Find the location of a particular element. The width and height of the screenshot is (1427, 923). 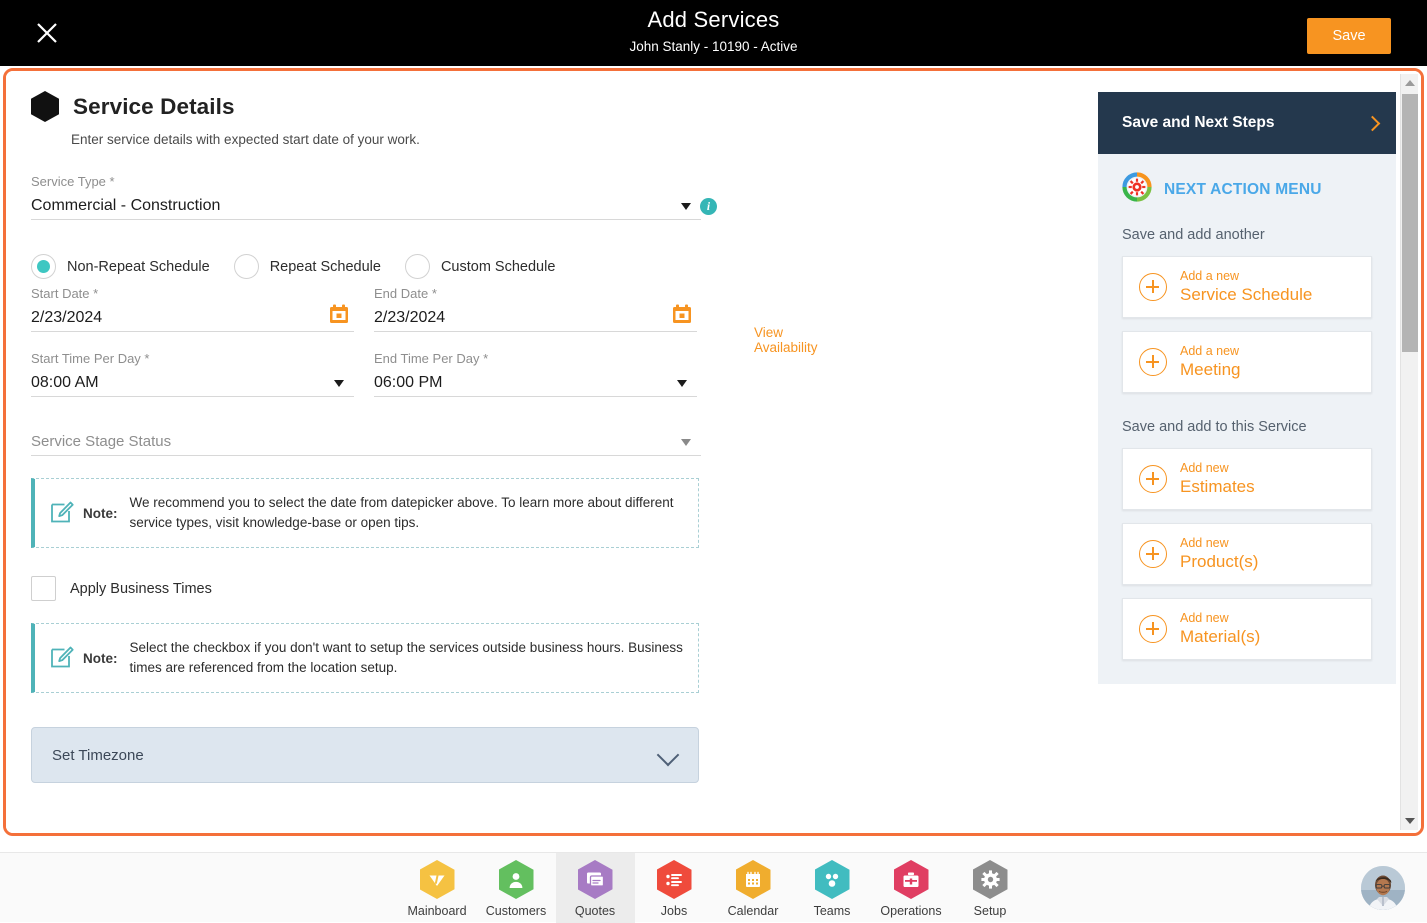

section-title: Service Details is located at coordinates (154, 107).